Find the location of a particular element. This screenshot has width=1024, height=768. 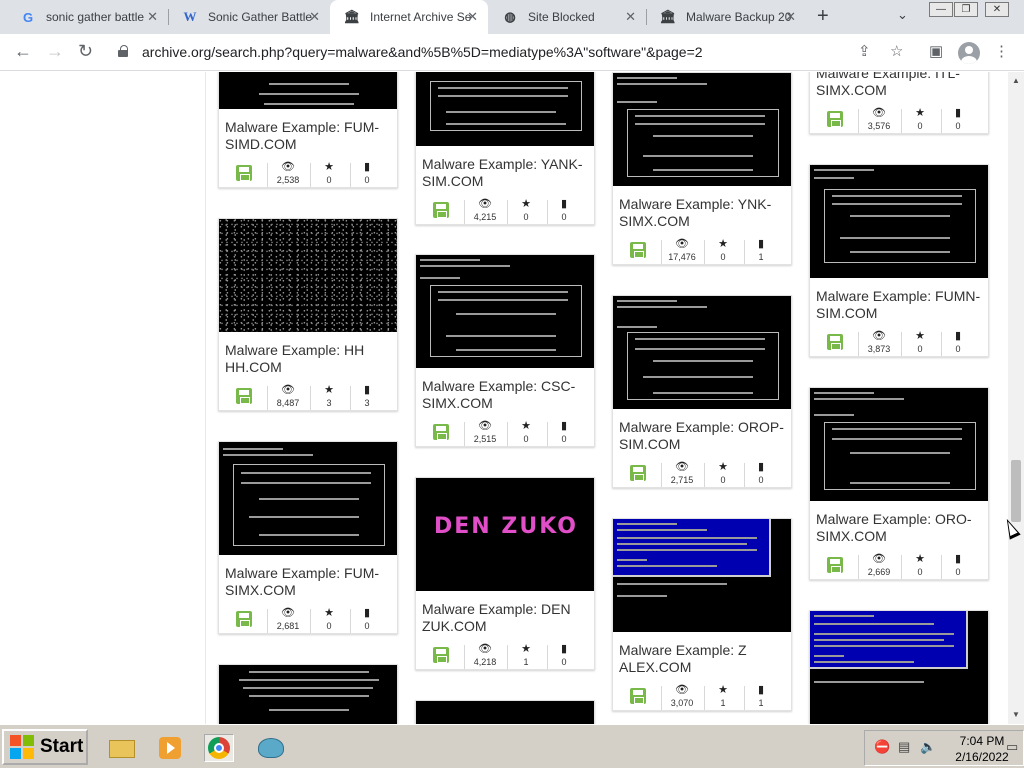

show-desktop-icon: ▭ is located at coordinates (1012, 747).